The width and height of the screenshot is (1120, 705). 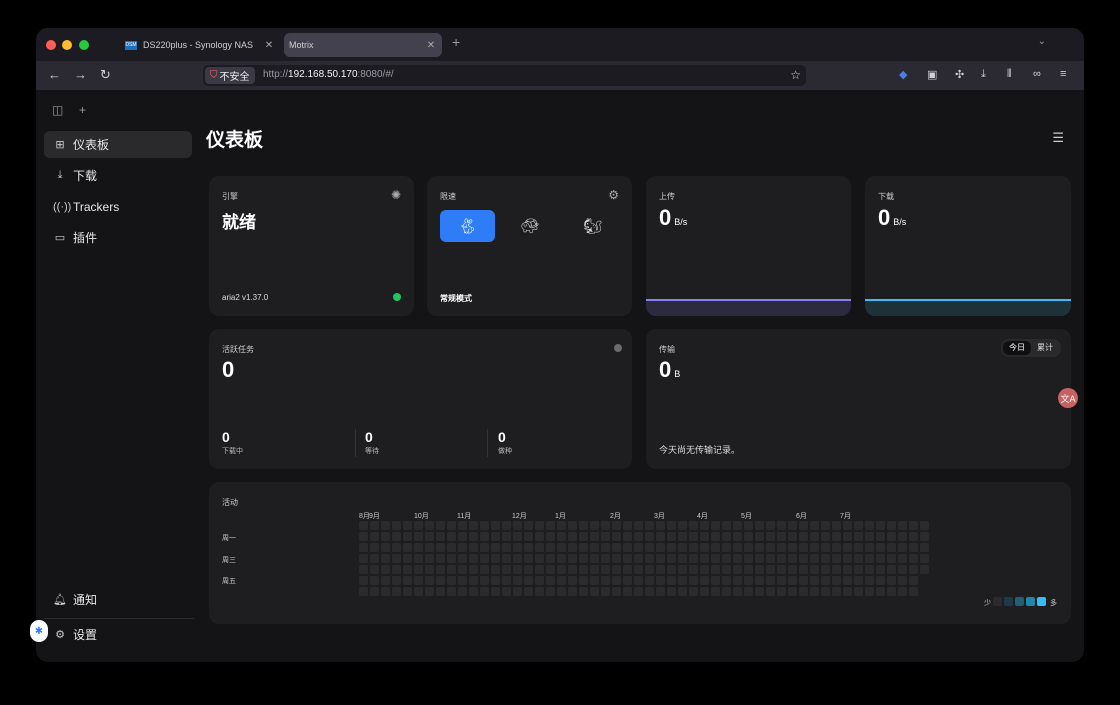 What do you see at coordinates (118, 634) in the screenshot?
I see `sidebar-item-settings: ⚙ 设置` at bounding box center [118, 634].